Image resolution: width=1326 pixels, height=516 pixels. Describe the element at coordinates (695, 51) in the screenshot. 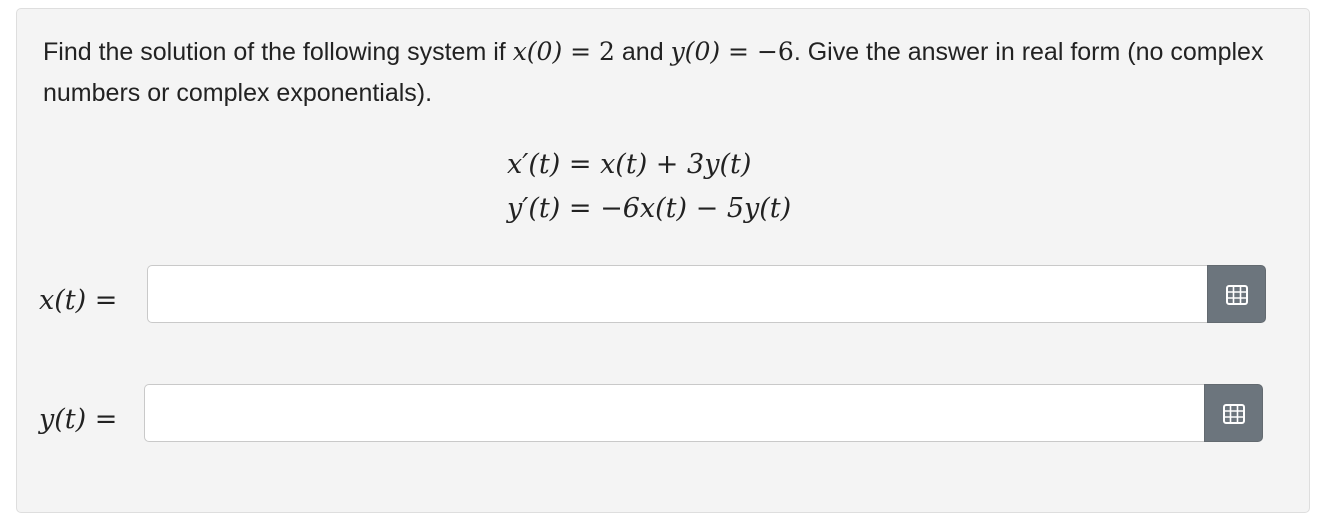

I see `y0-expression: y(0)` at that location.